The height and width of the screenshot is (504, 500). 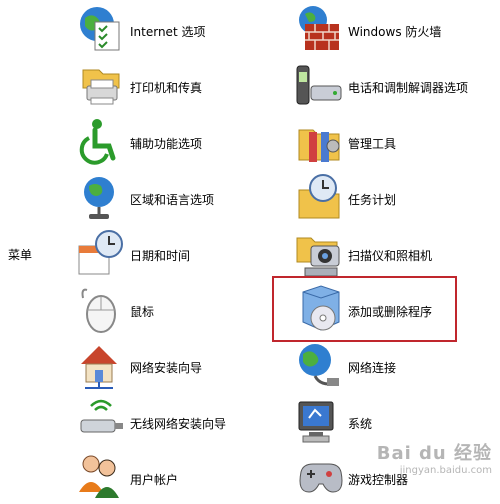 I want to click on internet-options-icon, so click(x=101, y=30).